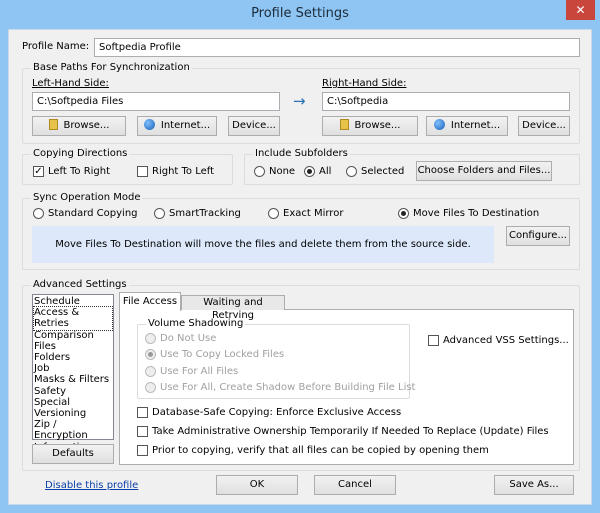 The image size is (600, 513). Describe the element at coordinates (73, 318) in the screenshot. I see `category-item: Access & Retries` at that location.